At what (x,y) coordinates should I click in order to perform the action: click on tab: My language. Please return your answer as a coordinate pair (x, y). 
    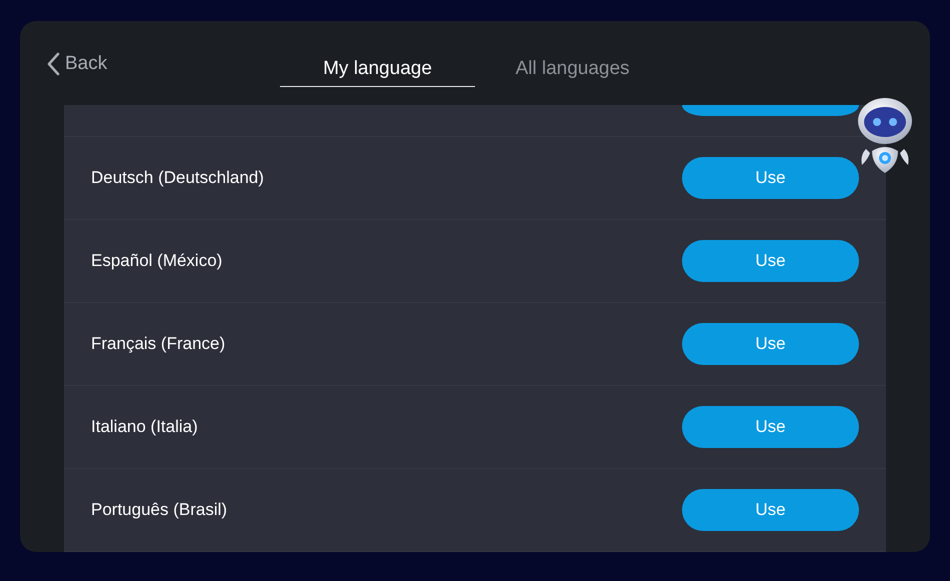
    Looking at the image, I should click on (377, 69).